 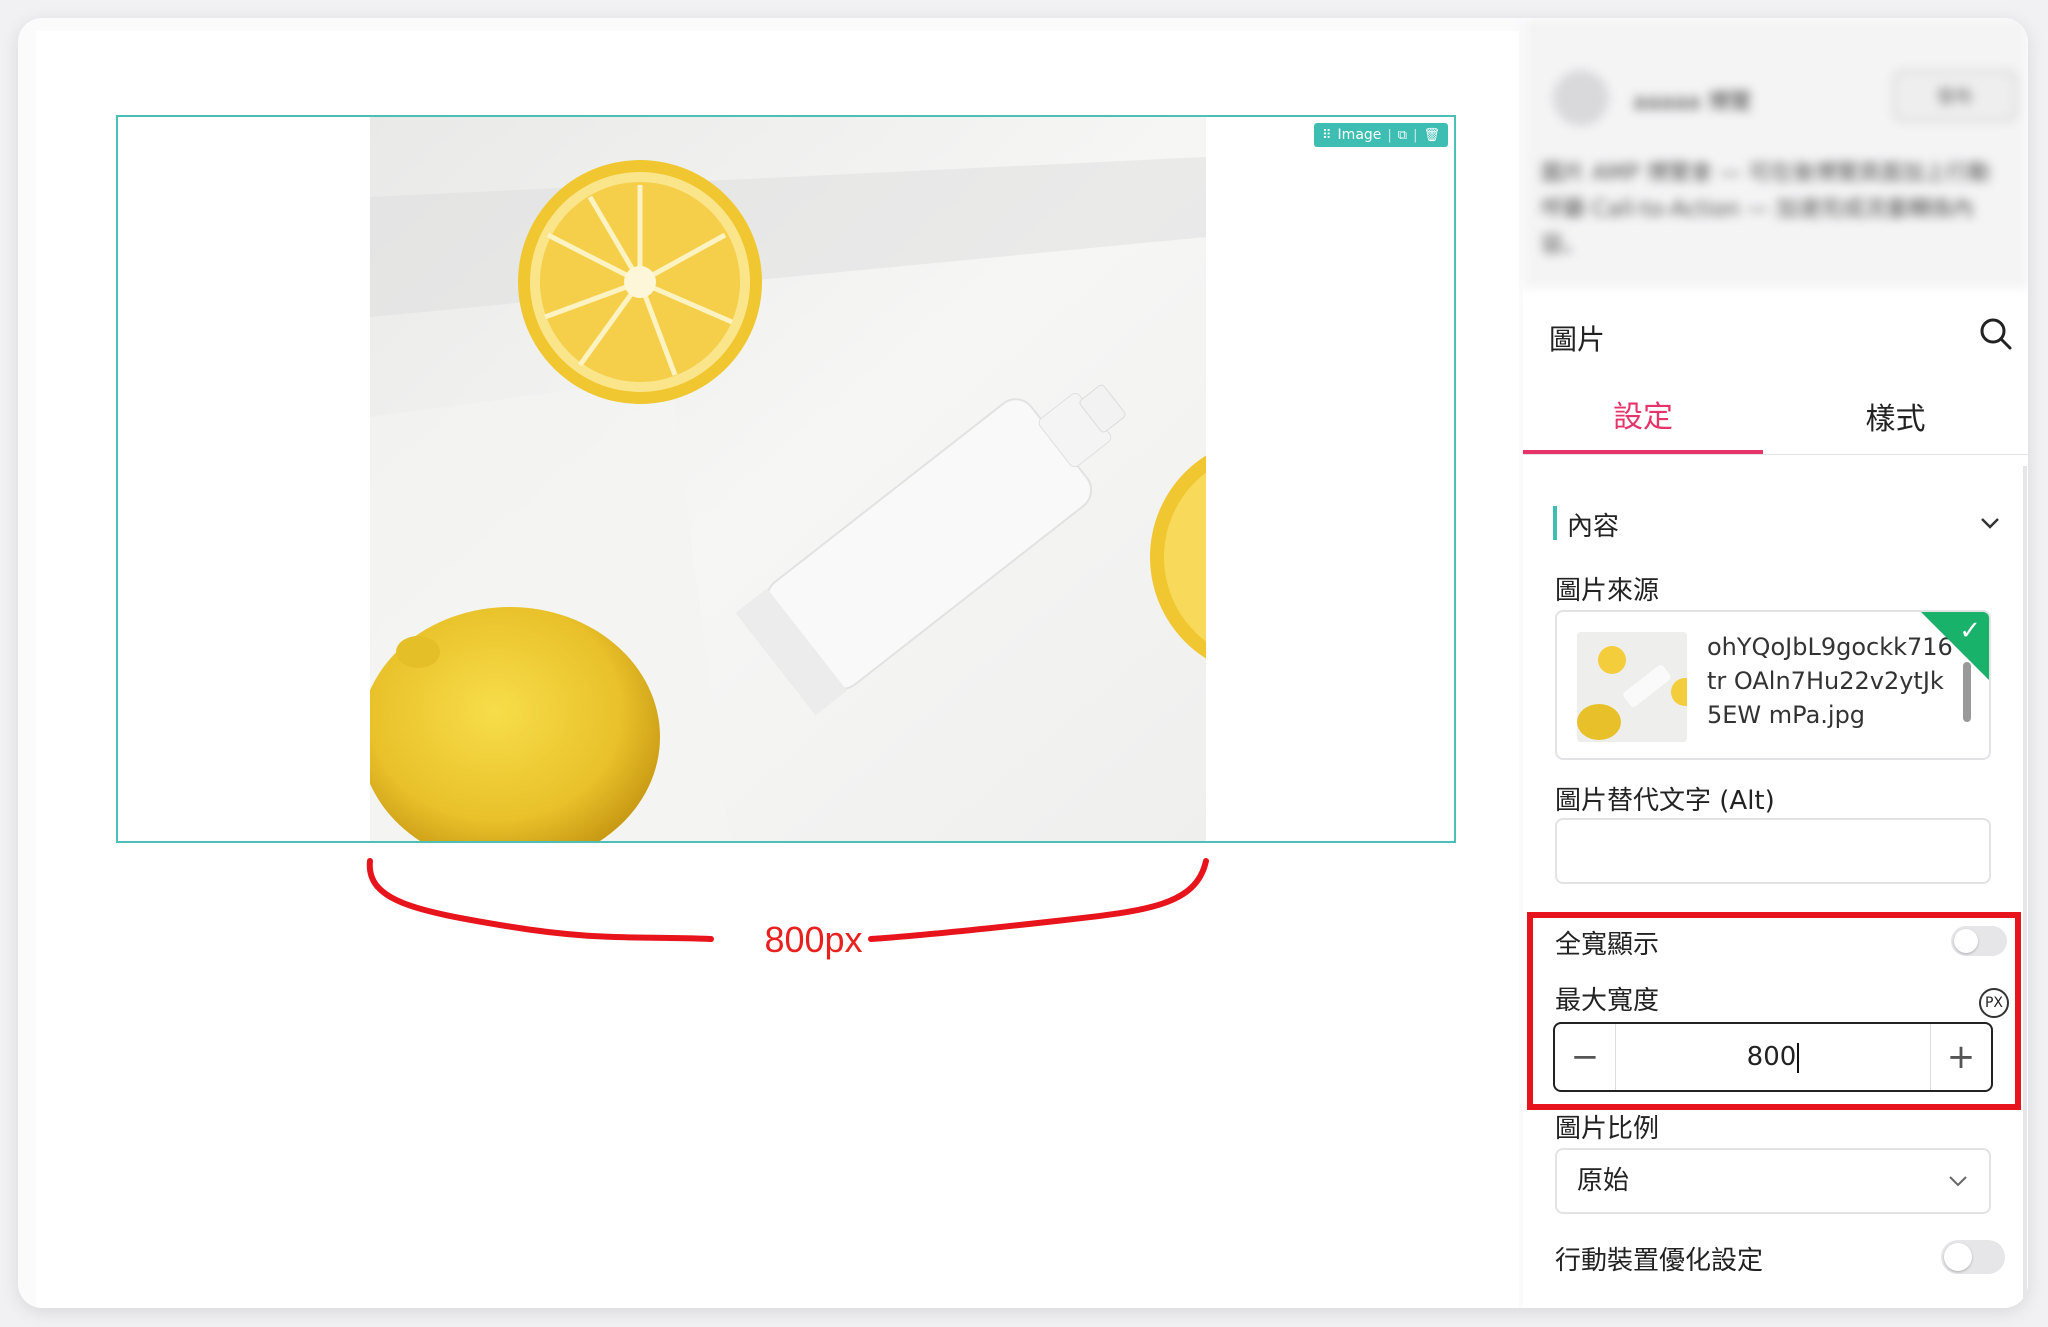 What do you see at coordinates (1585, 1057) in the screenshot?
I see `decrement-button: −` at bounding box center [1585, 1057].